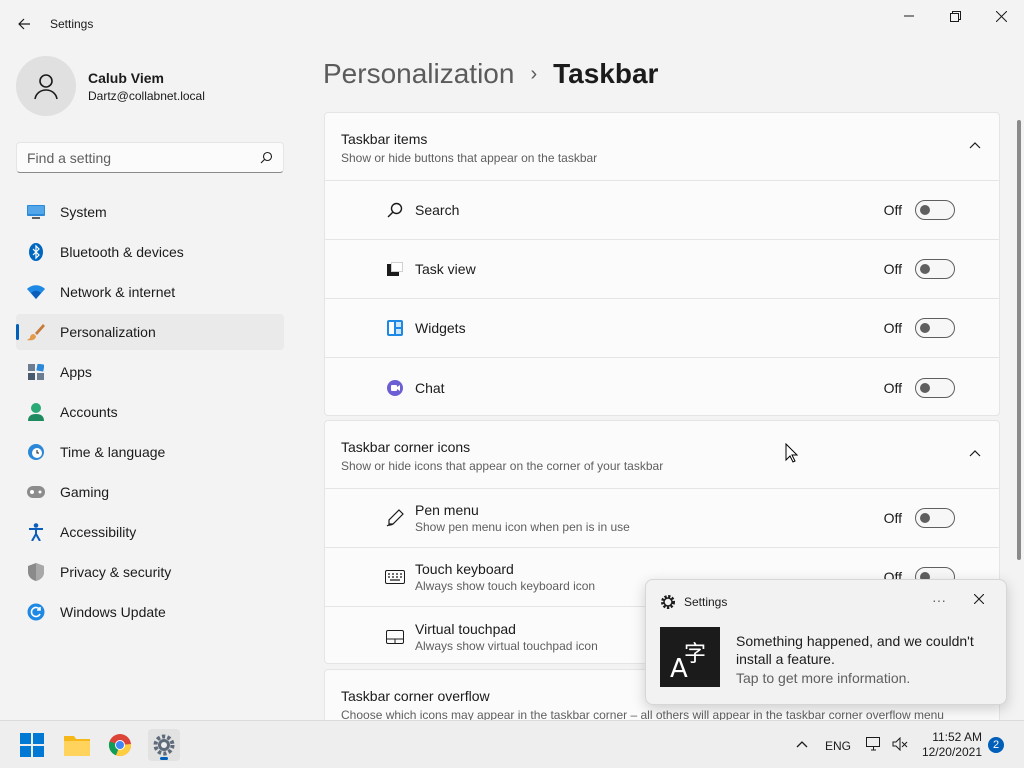 The width and height of the screenshot is (1024, 768). Describe the element at coordinates (76, 372) in the screenshot. I see `sidebar-item-label: Apps` at that location.